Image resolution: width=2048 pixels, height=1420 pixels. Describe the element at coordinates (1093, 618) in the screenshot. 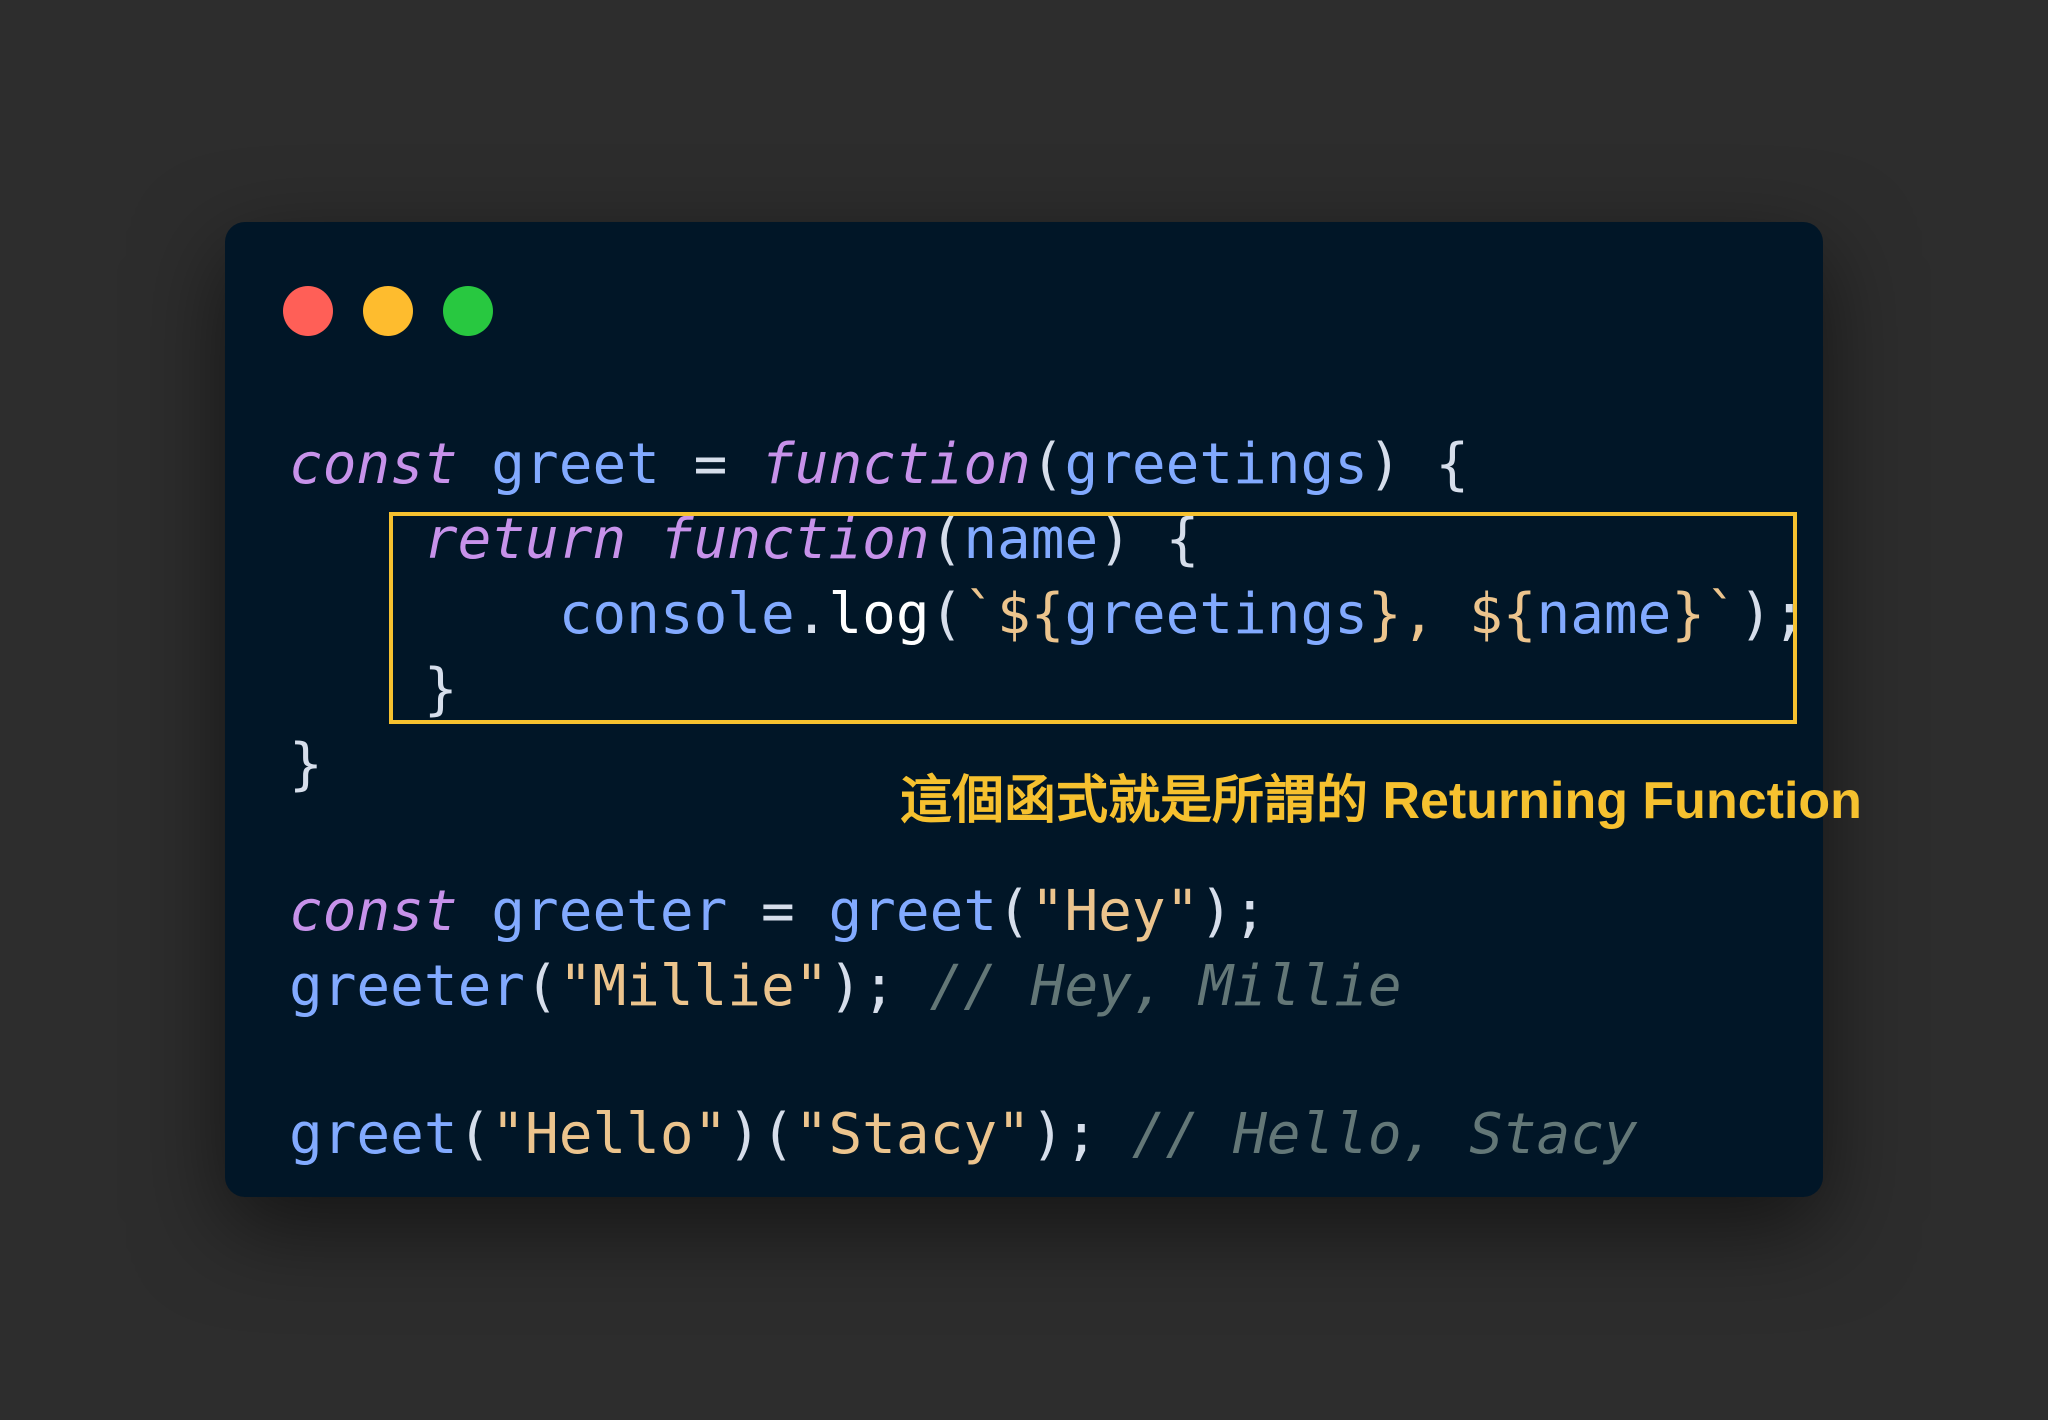

I see `highlight-box` at that location.